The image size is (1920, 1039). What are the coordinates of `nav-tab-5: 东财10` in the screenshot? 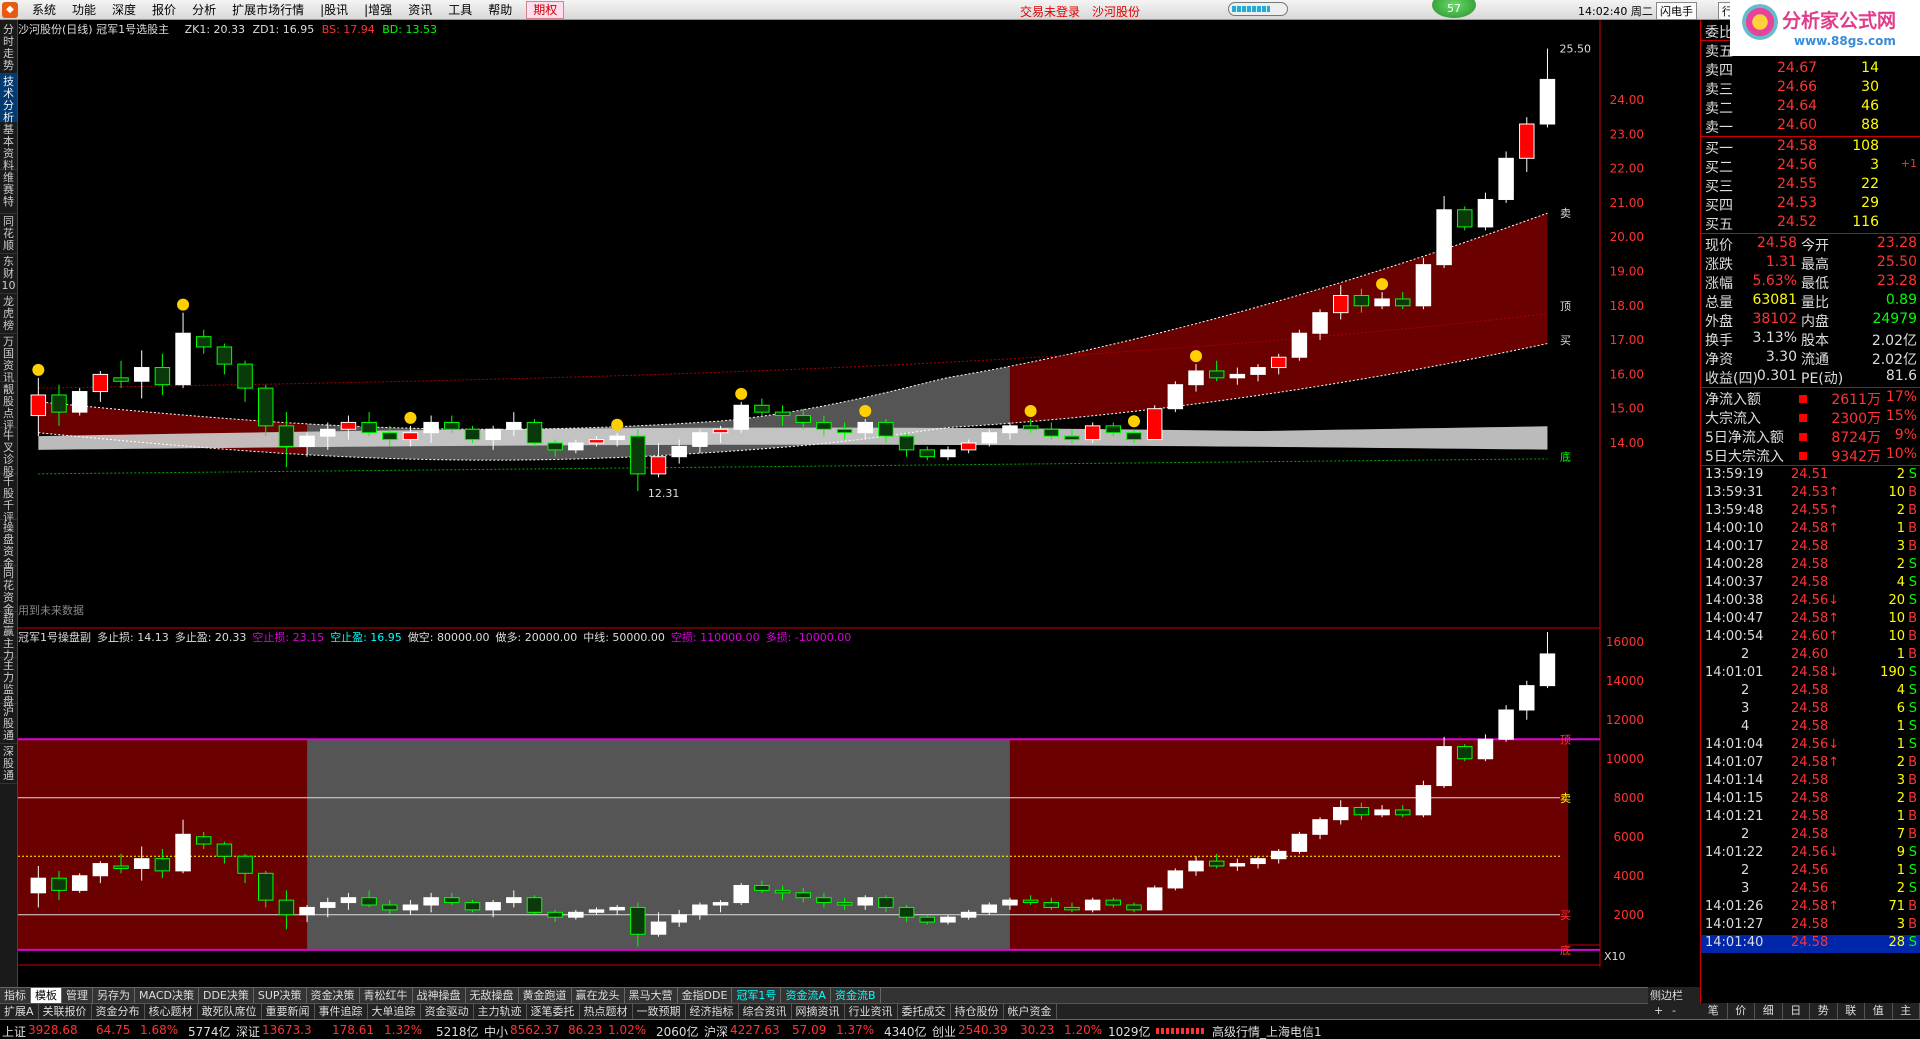 It's located at (8, 274).